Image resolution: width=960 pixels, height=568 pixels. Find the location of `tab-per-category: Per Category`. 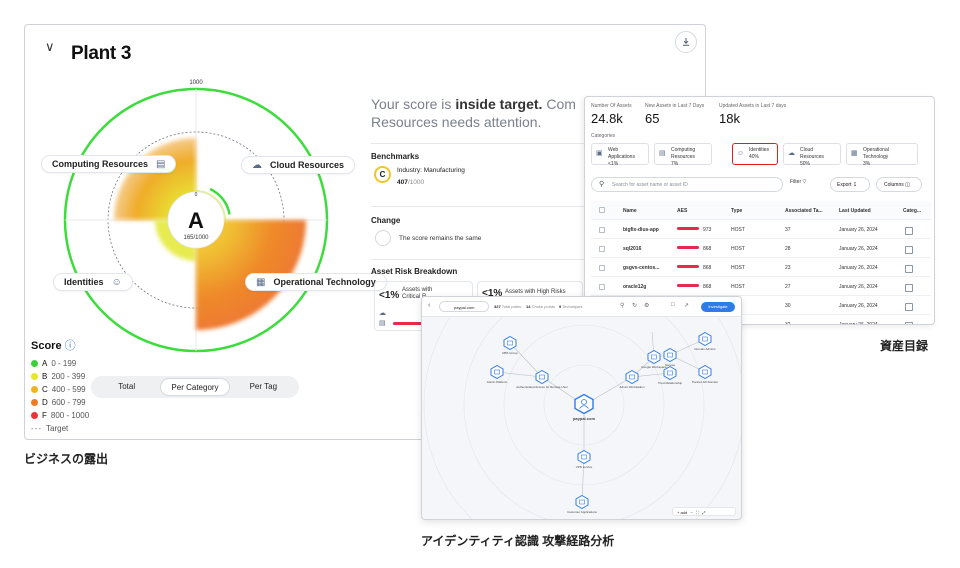

tab-per-category: Per Category is located at coordinates (195, 387).